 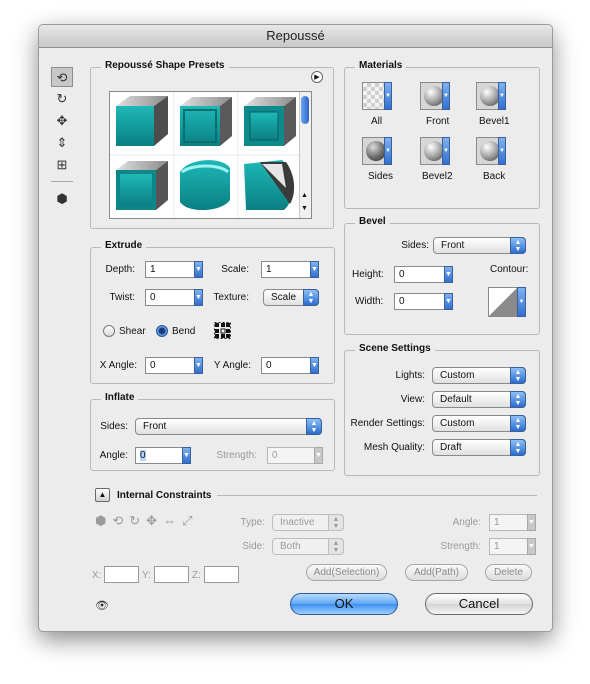 I want to click on material-front-sphere-icon, so click(x=434, y=96).